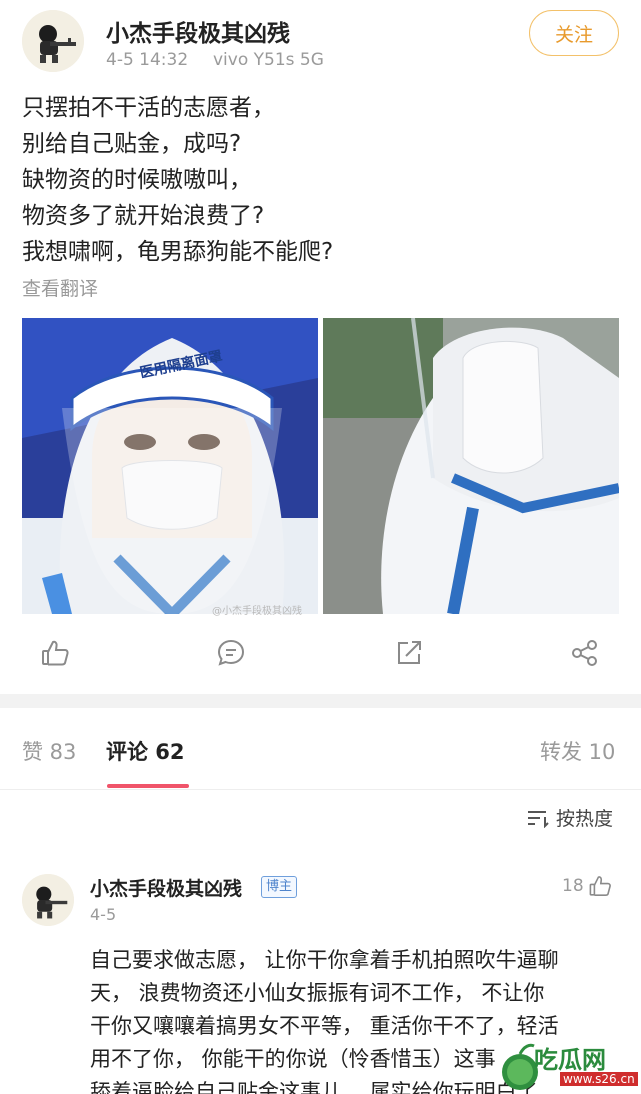  Describe the element at coordinates (143, 216) in the screenshot. I see `post-text-line: 物资多了就开始浪费了?` at that location.